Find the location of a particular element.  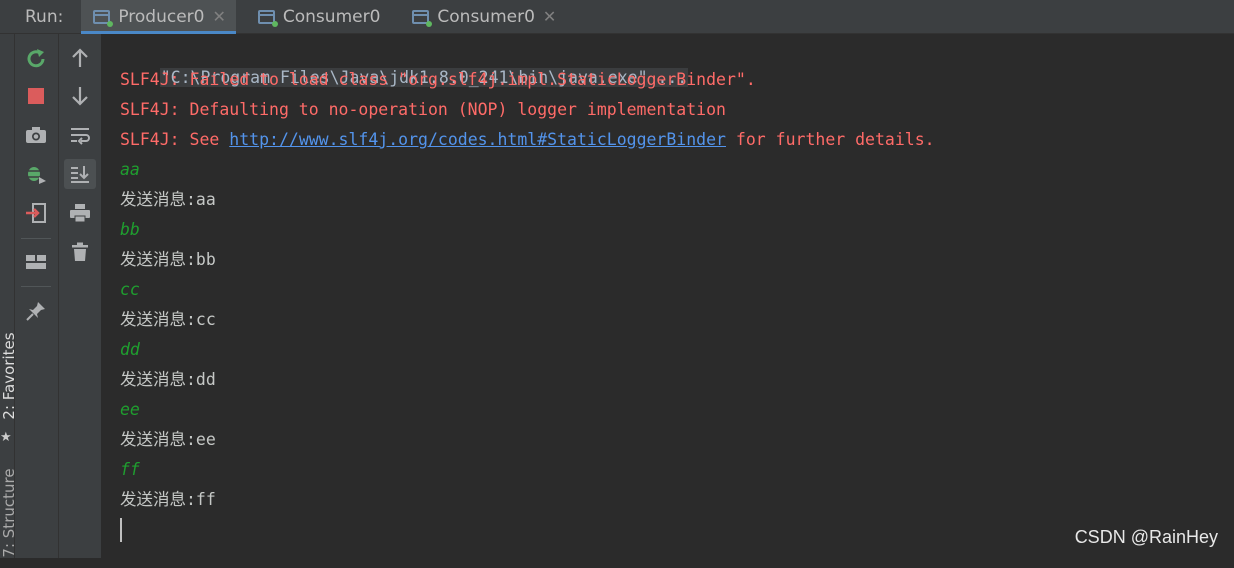

user-input-line: dd is located at coordinates (130, 349).